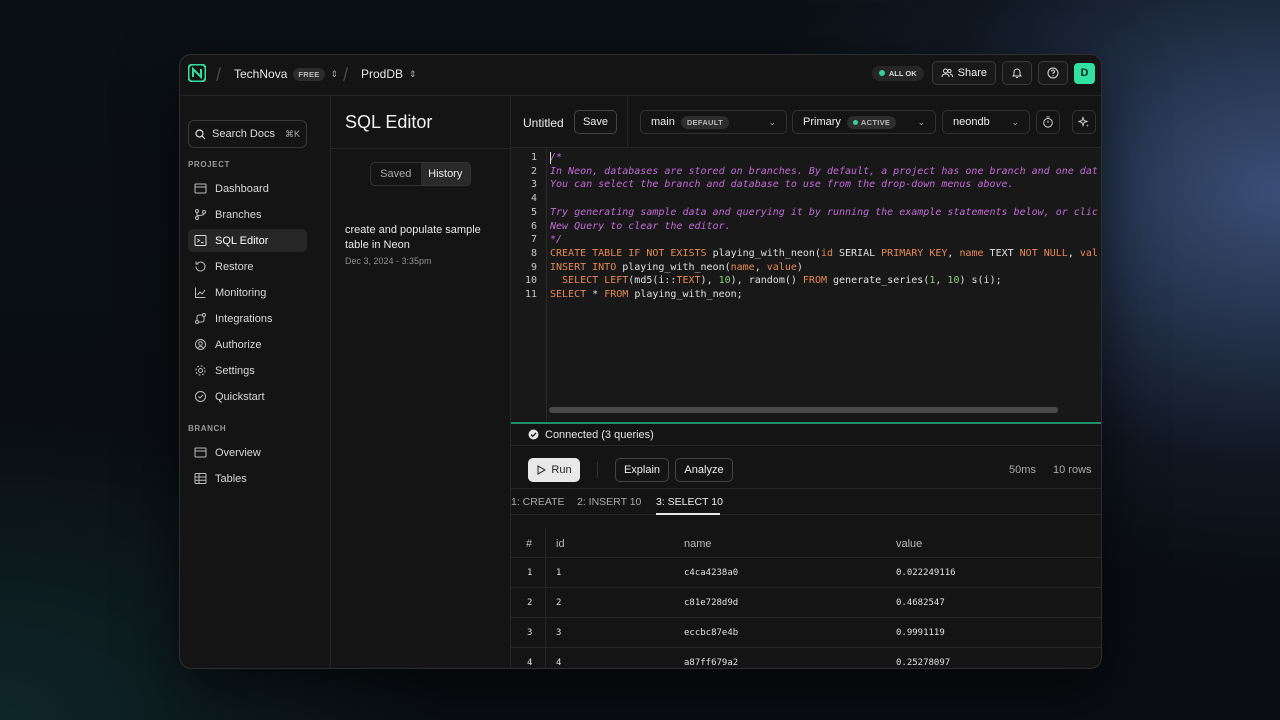  What do you see at coordinates (595, 122) in the screenshot?
I see `save-button: Save` at bounding box center [595, 122].